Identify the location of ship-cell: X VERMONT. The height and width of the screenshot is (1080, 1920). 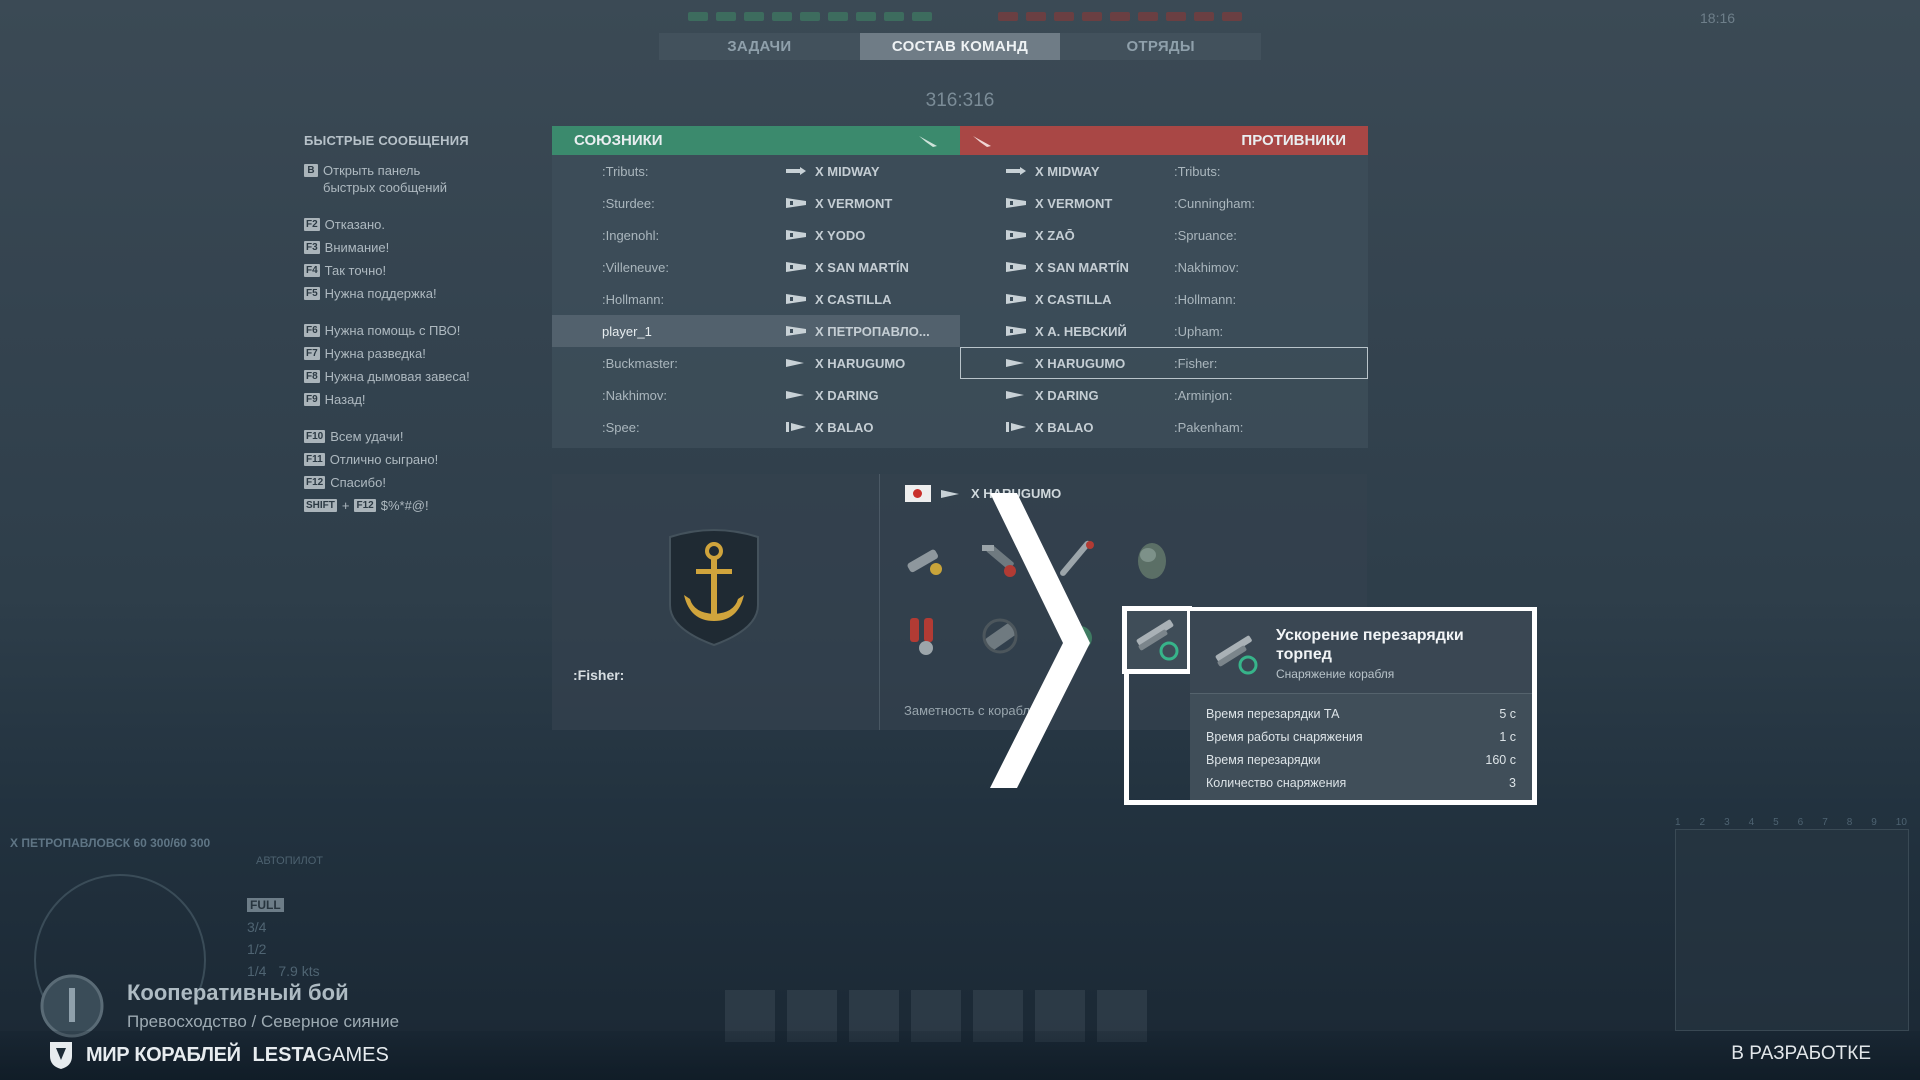
(835, 203).